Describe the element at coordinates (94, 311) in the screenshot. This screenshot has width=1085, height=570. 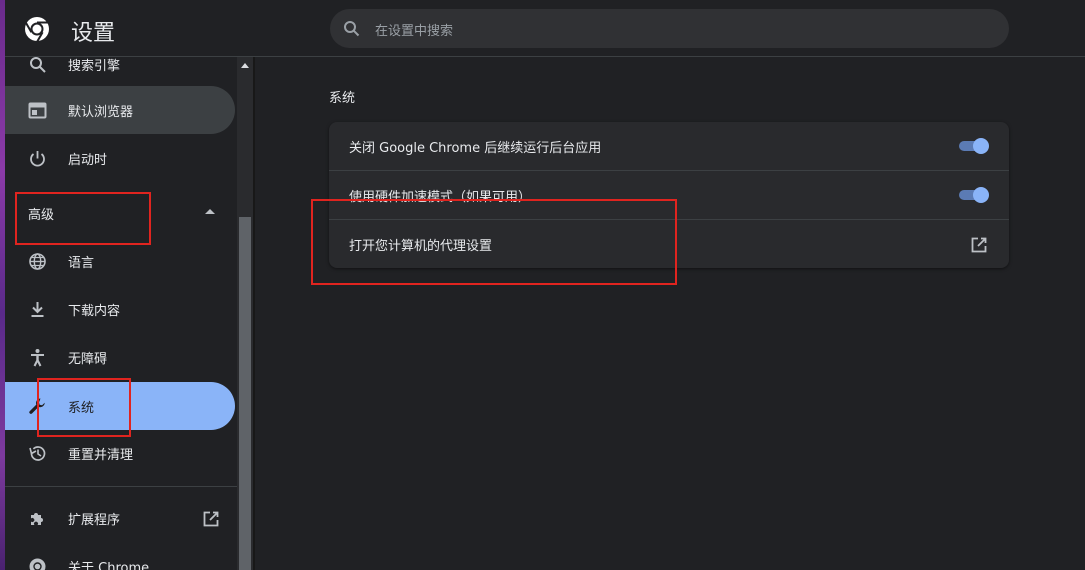
I see `sidebar-item-label: 下载内容` at that location.